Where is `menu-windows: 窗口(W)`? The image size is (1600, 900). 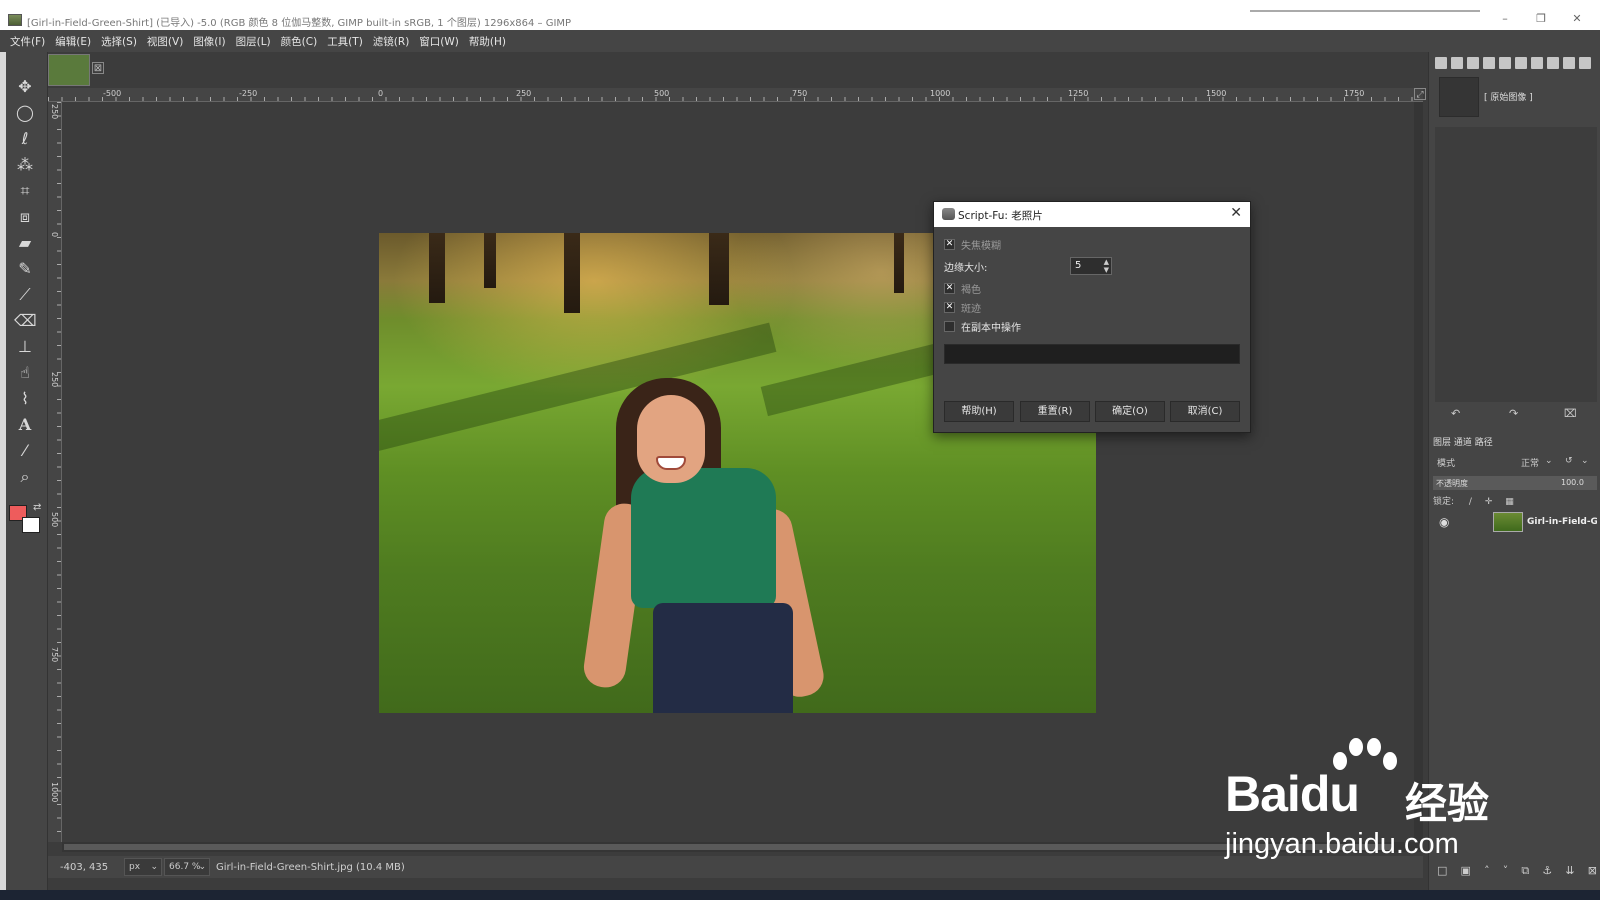
menu-windows: 窗口(W) is located at coordinates (439, 41).